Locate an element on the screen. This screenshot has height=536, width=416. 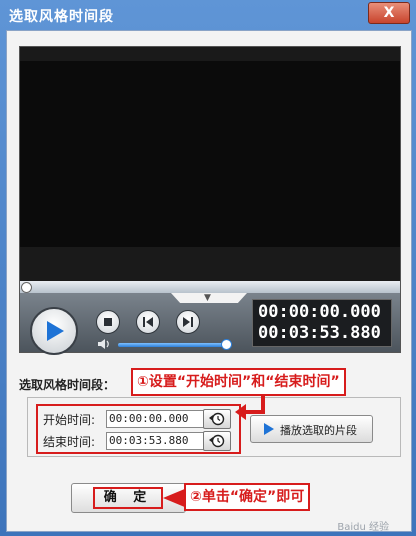
current-time: 00:00:00.000 is located at coordinates (319, 312).